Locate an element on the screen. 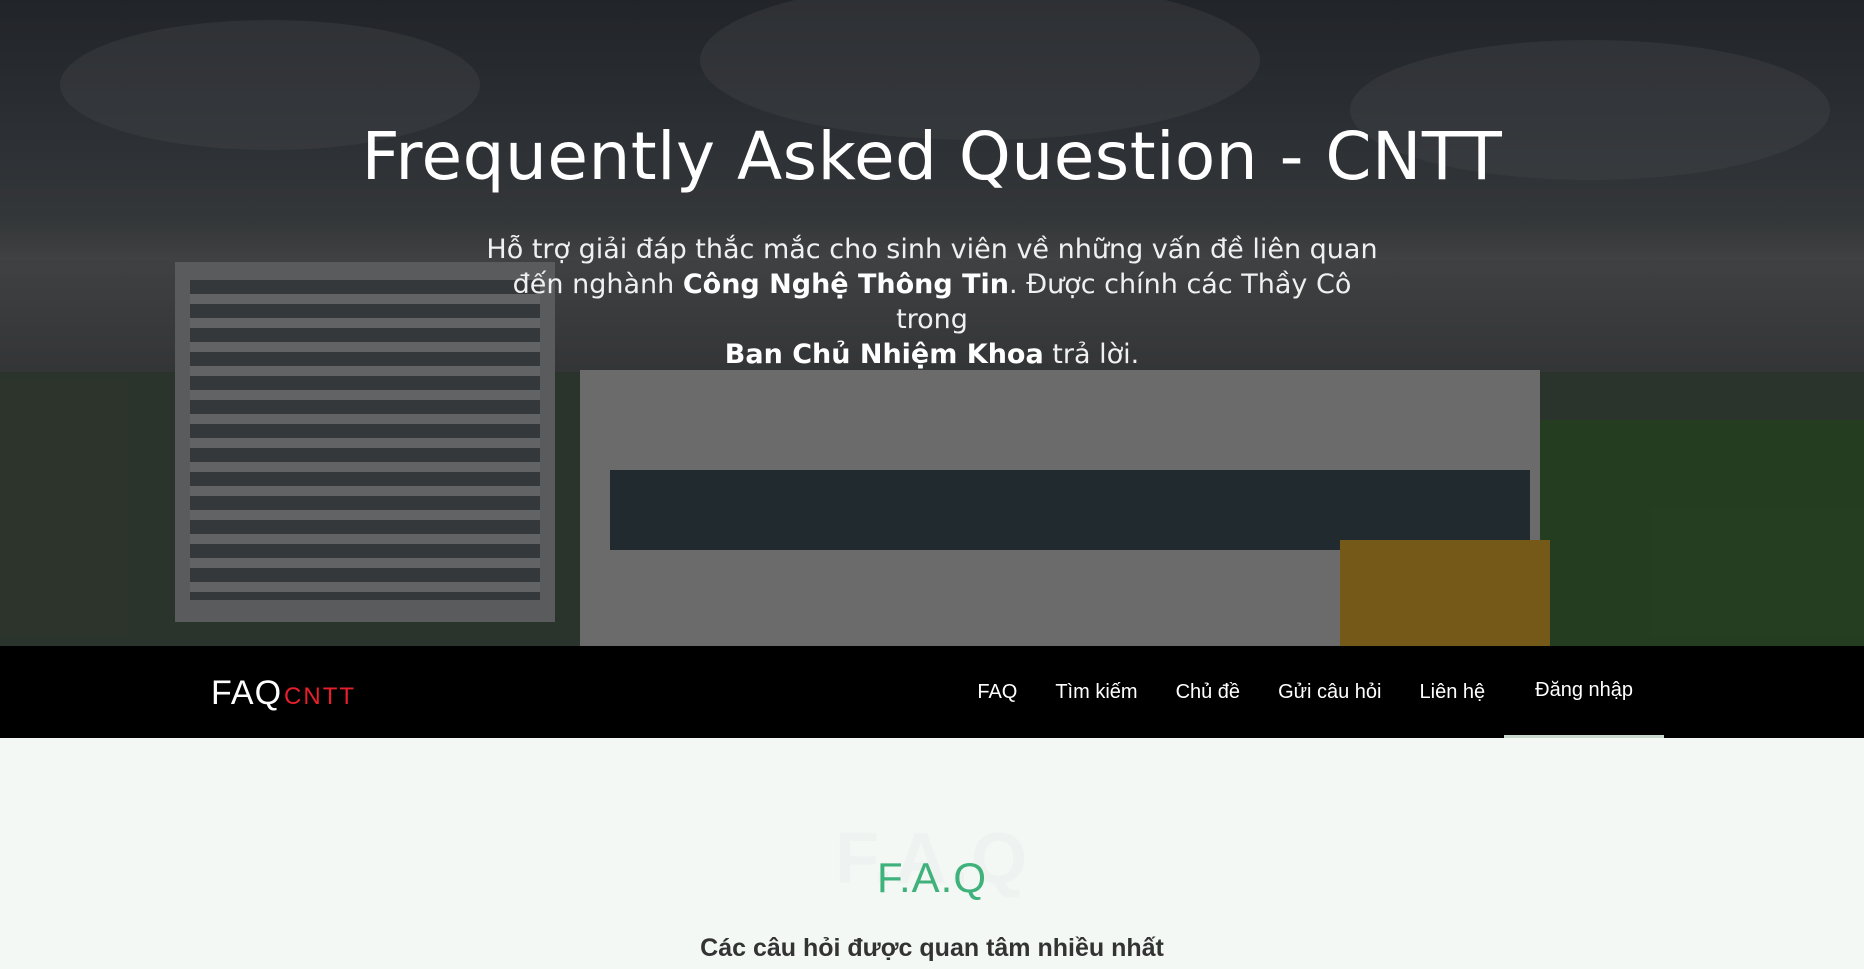 The height and width of the screenshot is (969, 1864). hero-title: Frequently Asked Question - CNTT is located at coordinates (932, 156).